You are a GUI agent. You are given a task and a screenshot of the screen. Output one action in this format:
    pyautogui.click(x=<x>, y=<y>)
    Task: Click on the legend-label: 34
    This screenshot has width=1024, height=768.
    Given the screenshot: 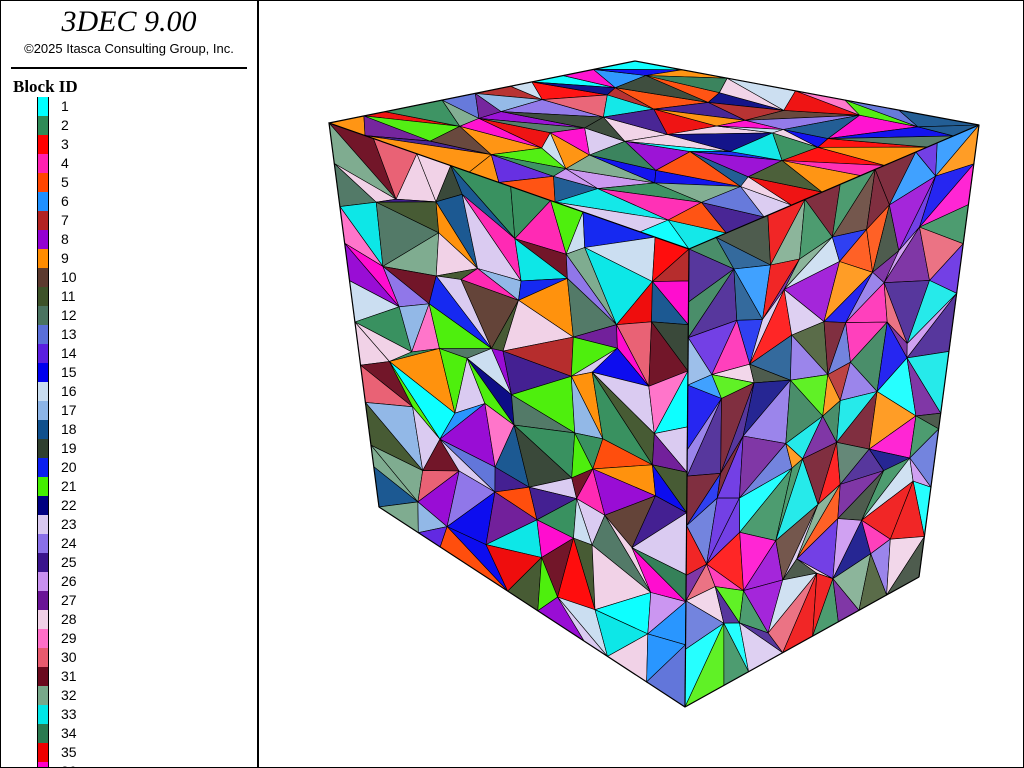 What is the action you would take?
    pyautogui.click(x=69, y=733)
    